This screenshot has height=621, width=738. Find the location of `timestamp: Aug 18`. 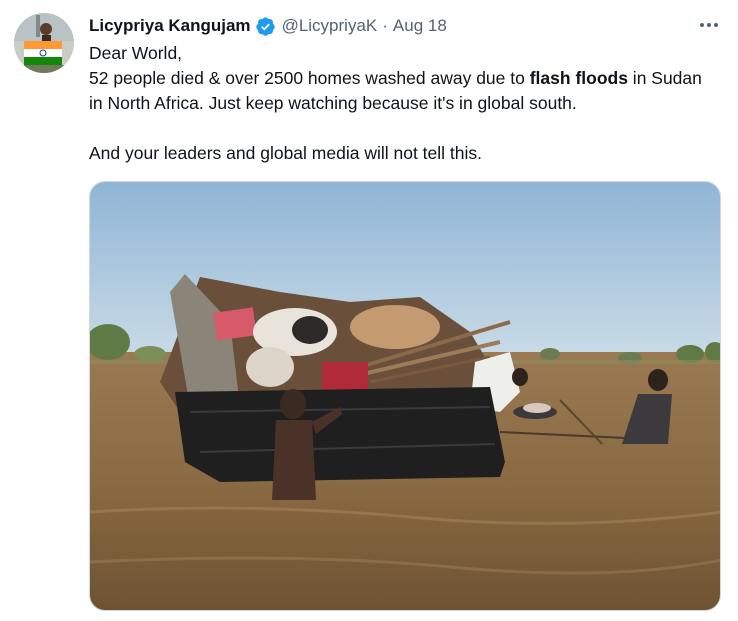

timestamp: Aug 18 is located at coordinates (420, 26).